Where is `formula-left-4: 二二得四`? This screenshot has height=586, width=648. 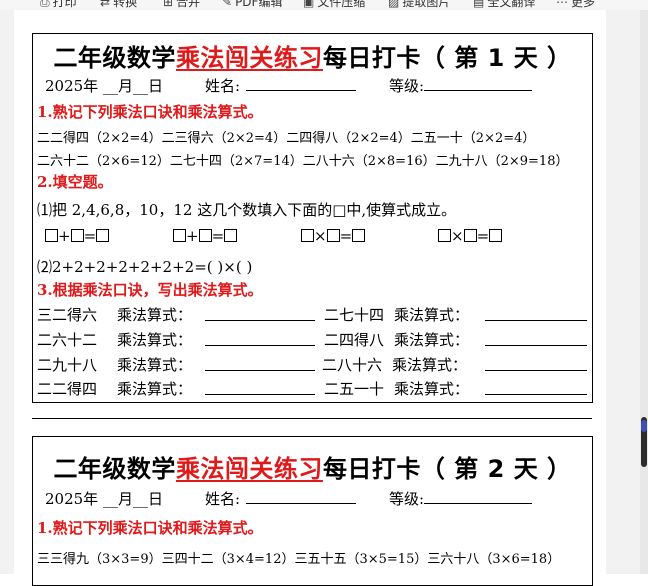 formula-left-4: 二二得四 is located at coordinates (67, 389).